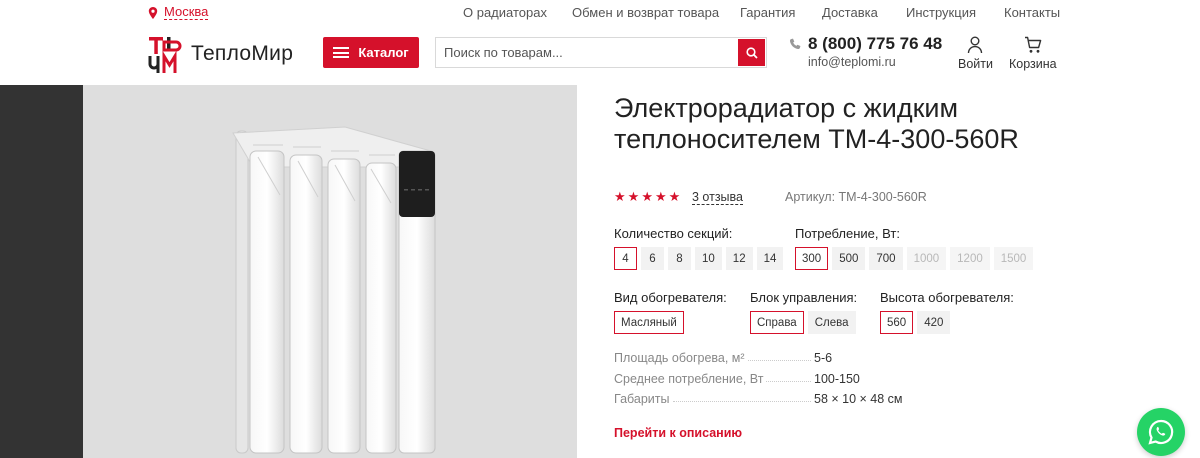 This screenshot has height=458, width=1200. I want to click on radiator-image, so click(334, 290).